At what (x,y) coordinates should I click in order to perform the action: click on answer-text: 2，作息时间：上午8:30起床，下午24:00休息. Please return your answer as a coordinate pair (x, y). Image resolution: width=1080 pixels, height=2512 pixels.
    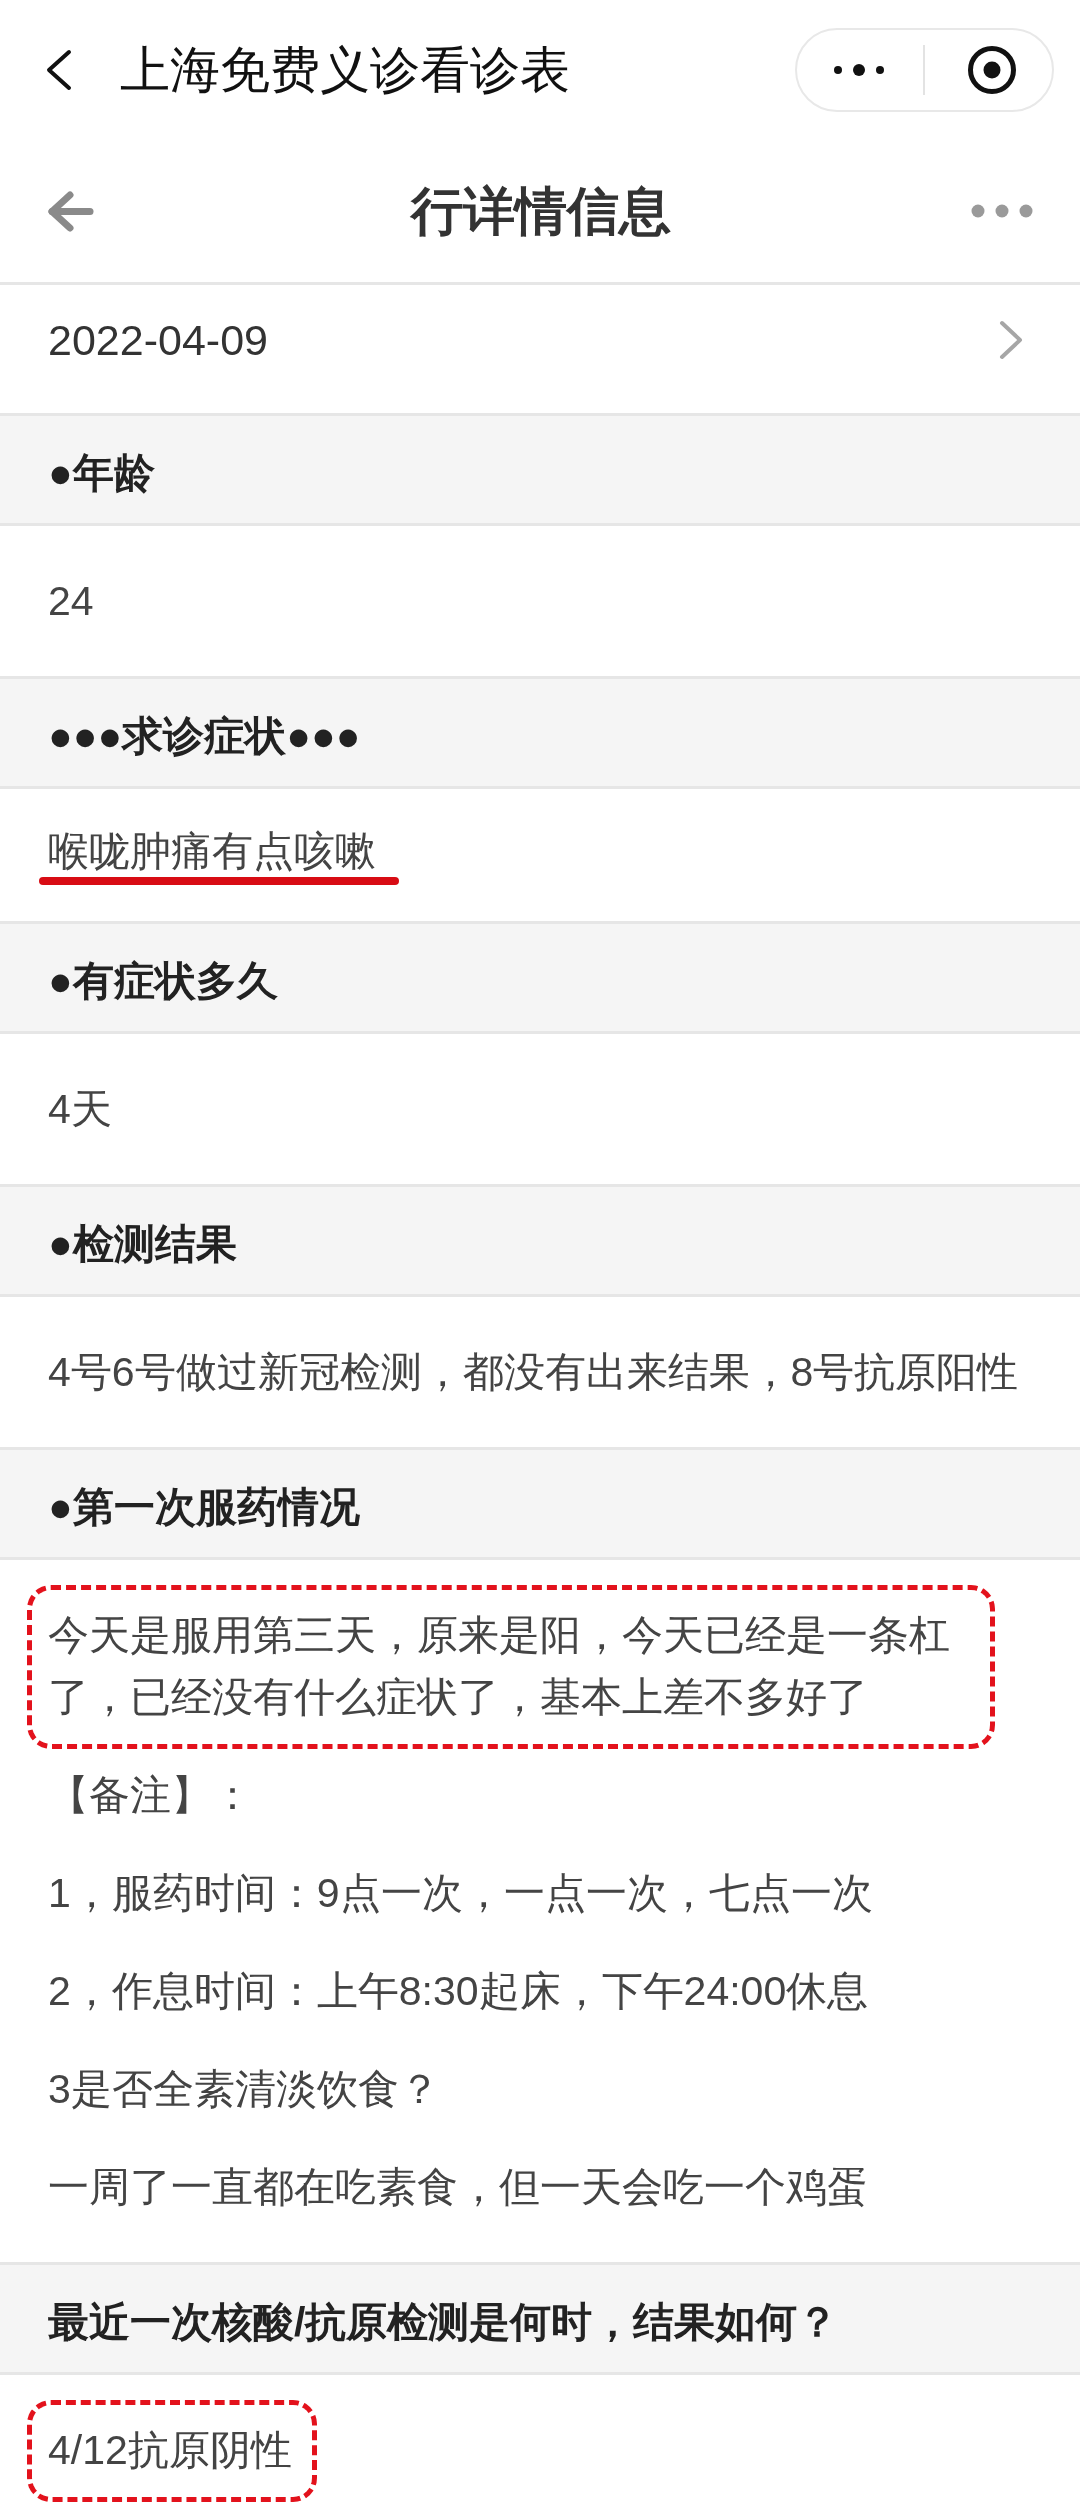
    Looking at the image, I should click on (458, 1991).